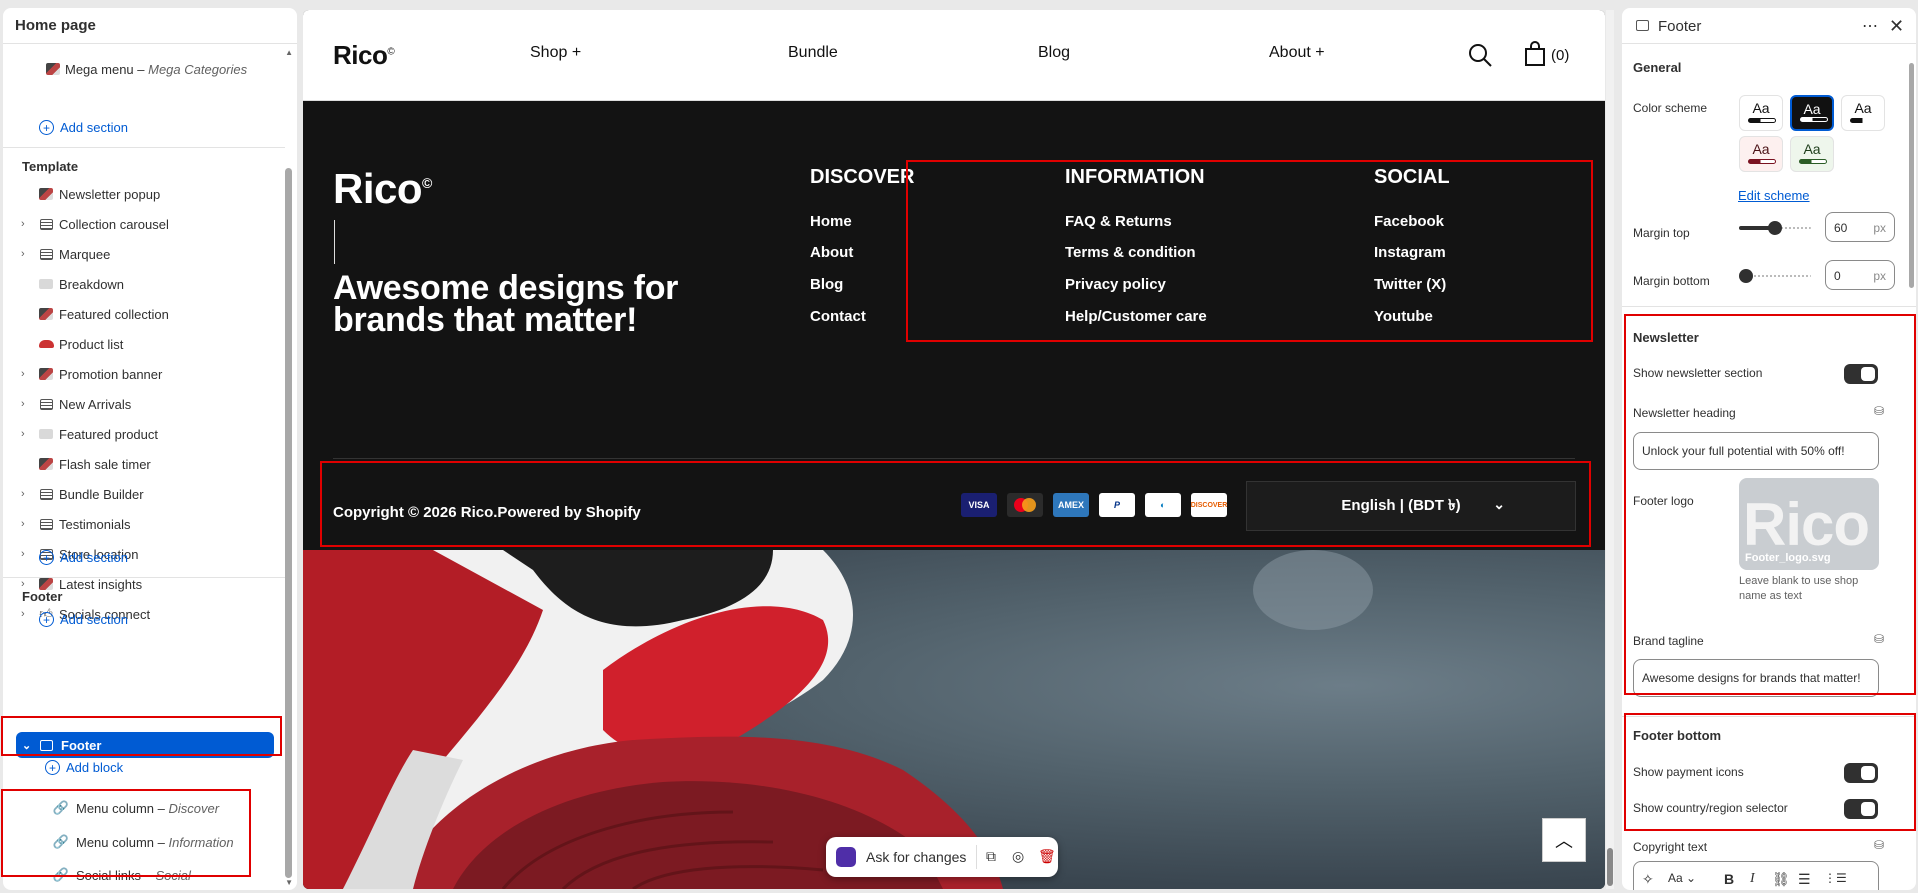 The image size is (1918, 893). Describe the element at coordinates (1560, 55) in the screenshot. I see `cart-count: (0)` at that location.